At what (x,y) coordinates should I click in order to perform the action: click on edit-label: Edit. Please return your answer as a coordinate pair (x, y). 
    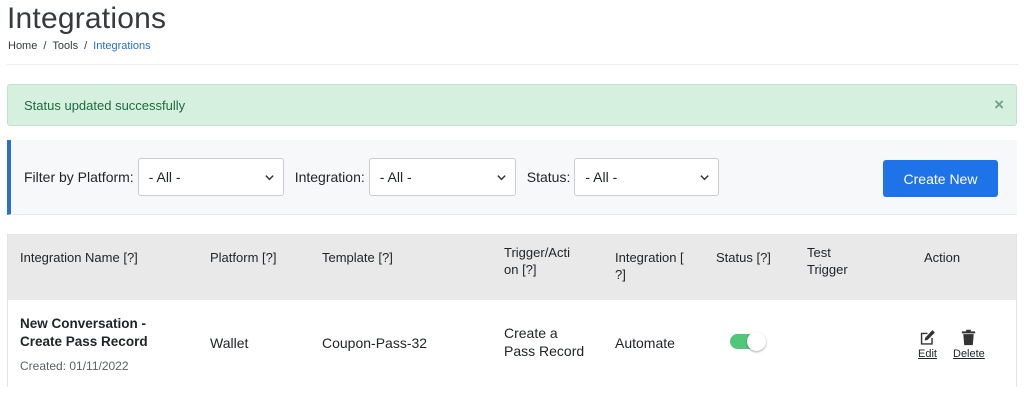
    Looking at the image, I should click on (927, 354).